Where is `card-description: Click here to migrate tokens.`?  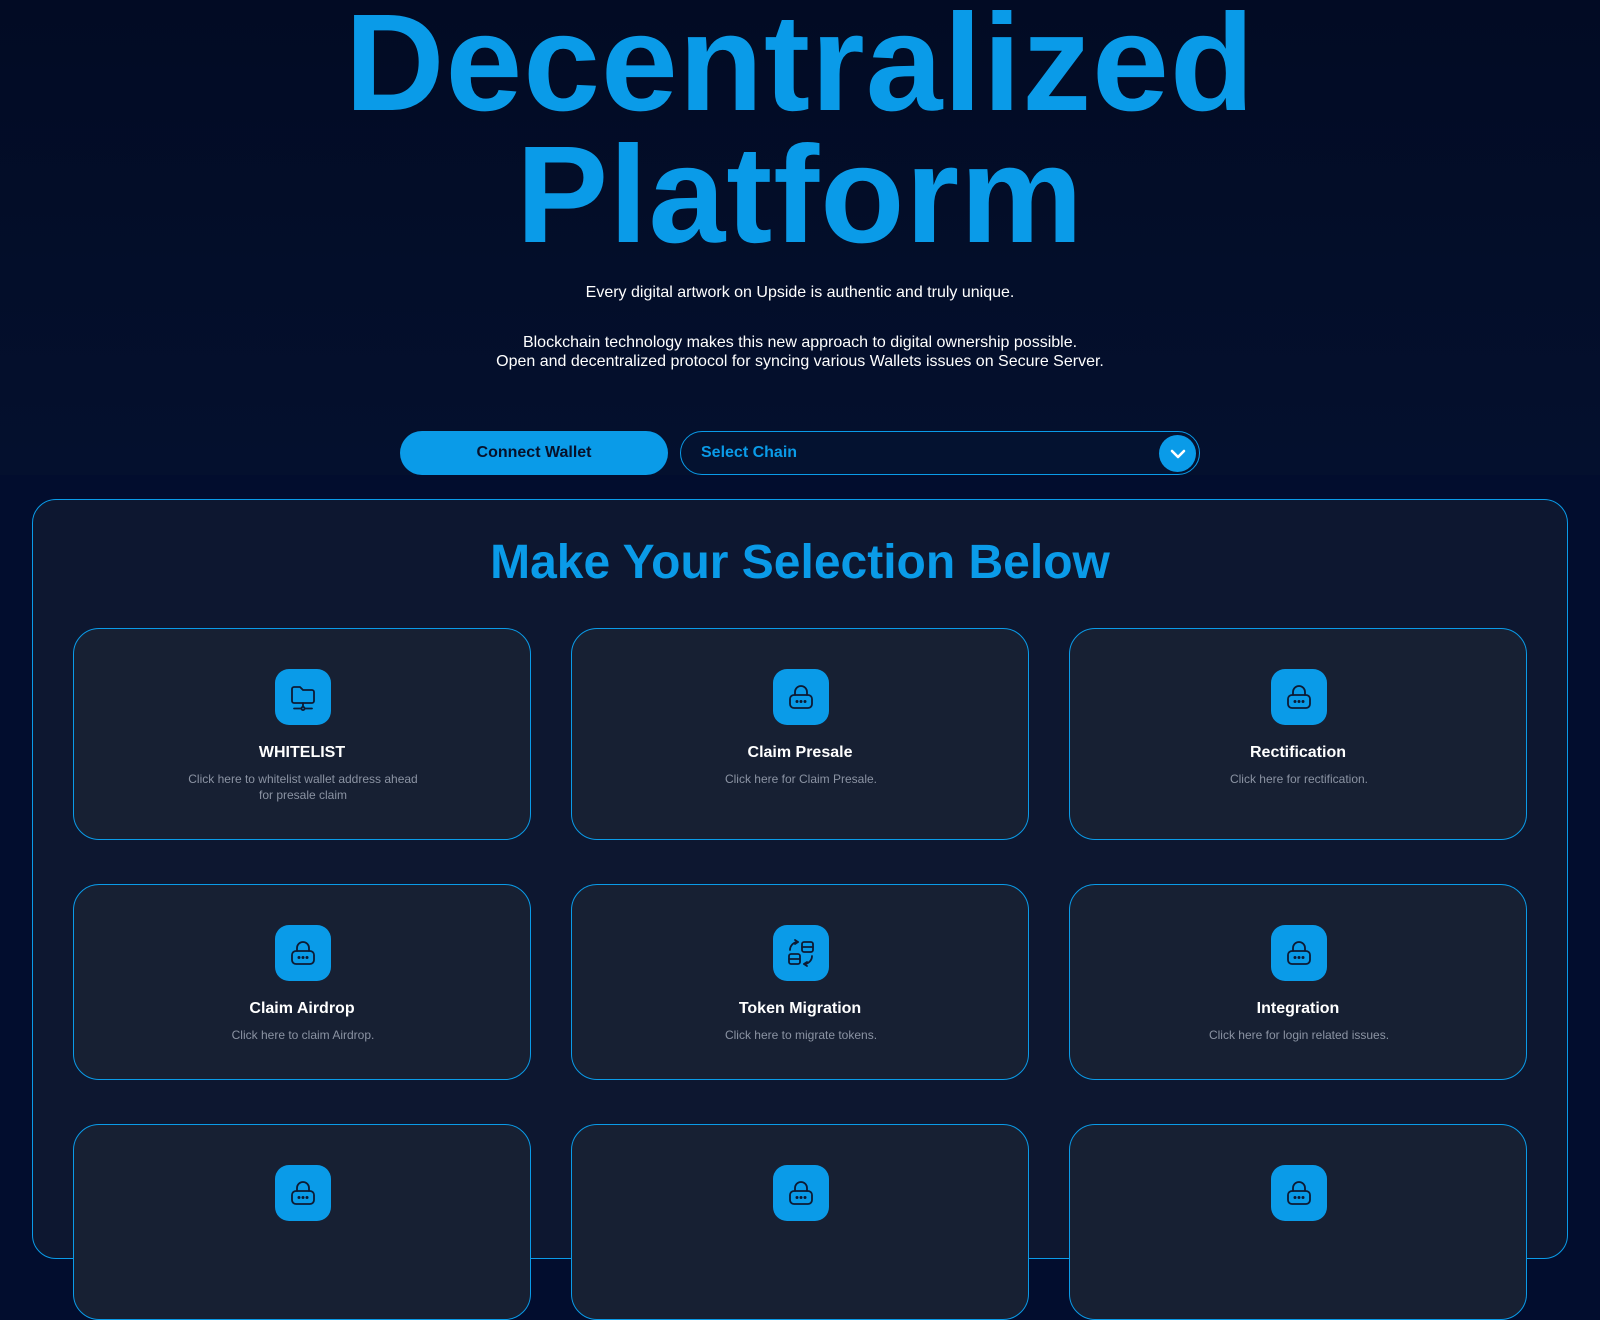
card-description: Click here to migrate tokens. is located at coordinates (801, 1035).